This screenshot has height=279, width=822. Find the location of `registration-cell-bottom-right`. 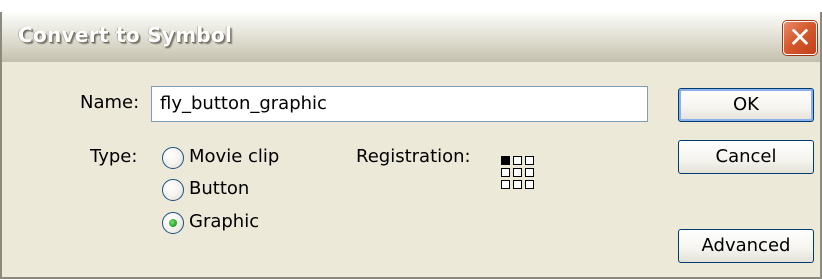

registration-cell-bottom-right is located at coordinates (529, 184).